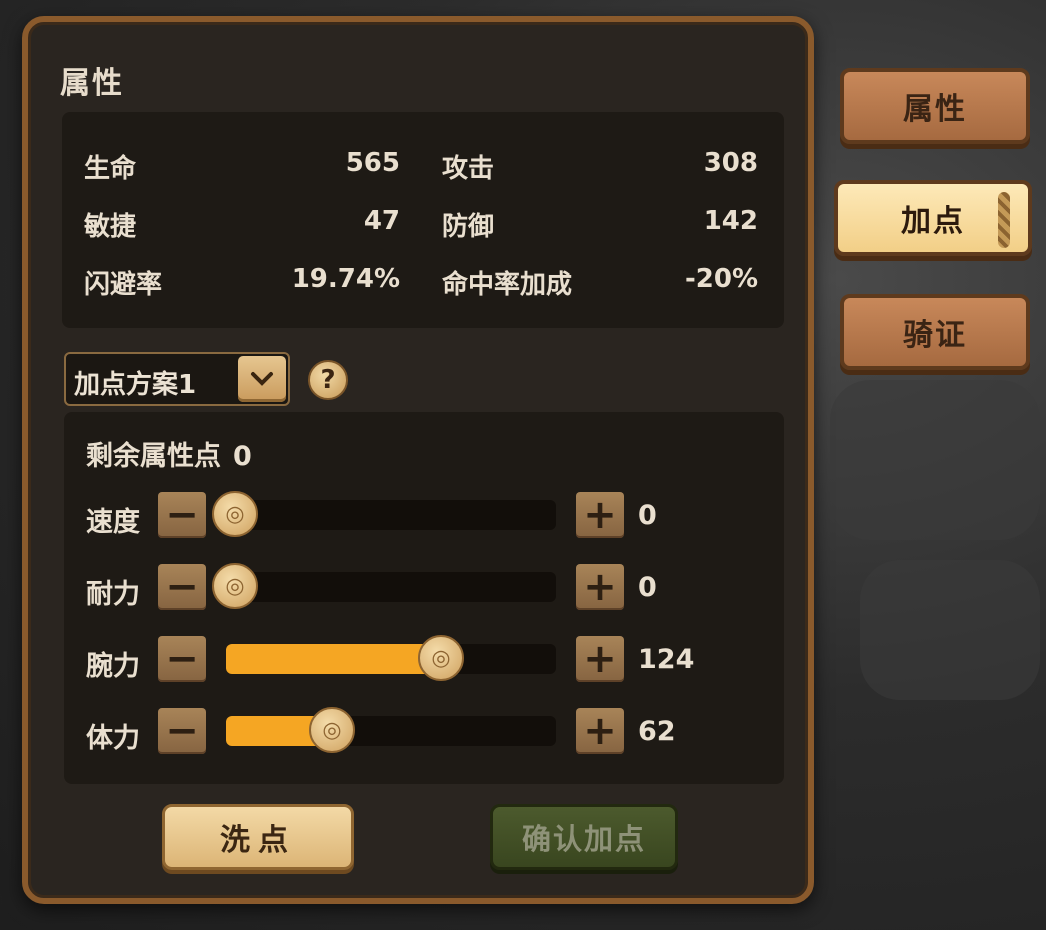 The width and height of the screenshot is (1046, 930). I want to click on slider-fill, so click(333, 659).